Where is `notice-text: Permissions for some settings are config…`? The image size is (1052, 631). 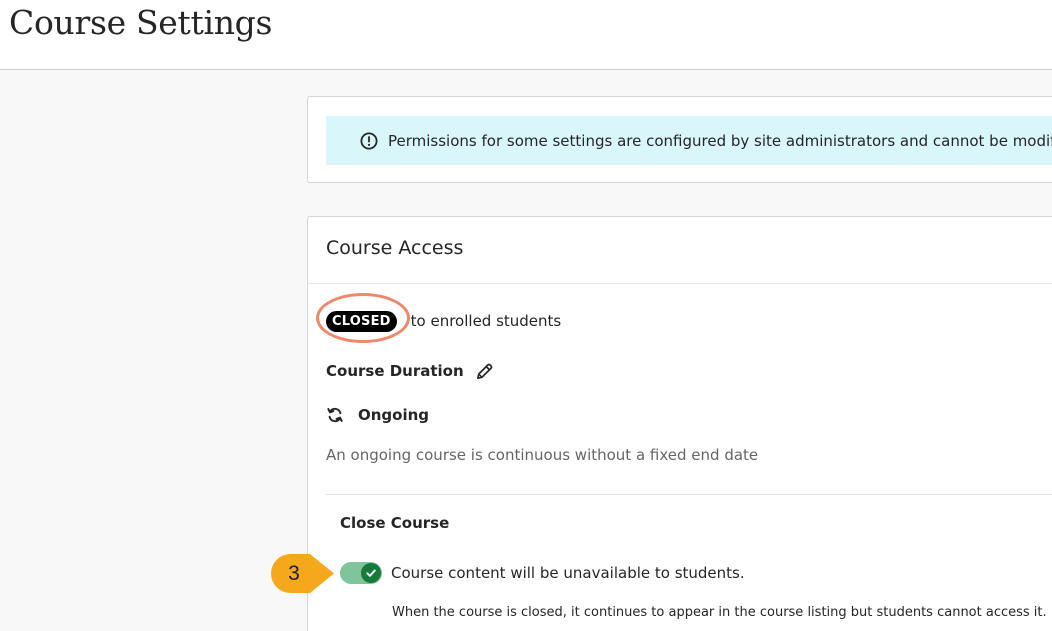
notice-text: Permissions for some settings are config… is located at coordinates (720, 140).